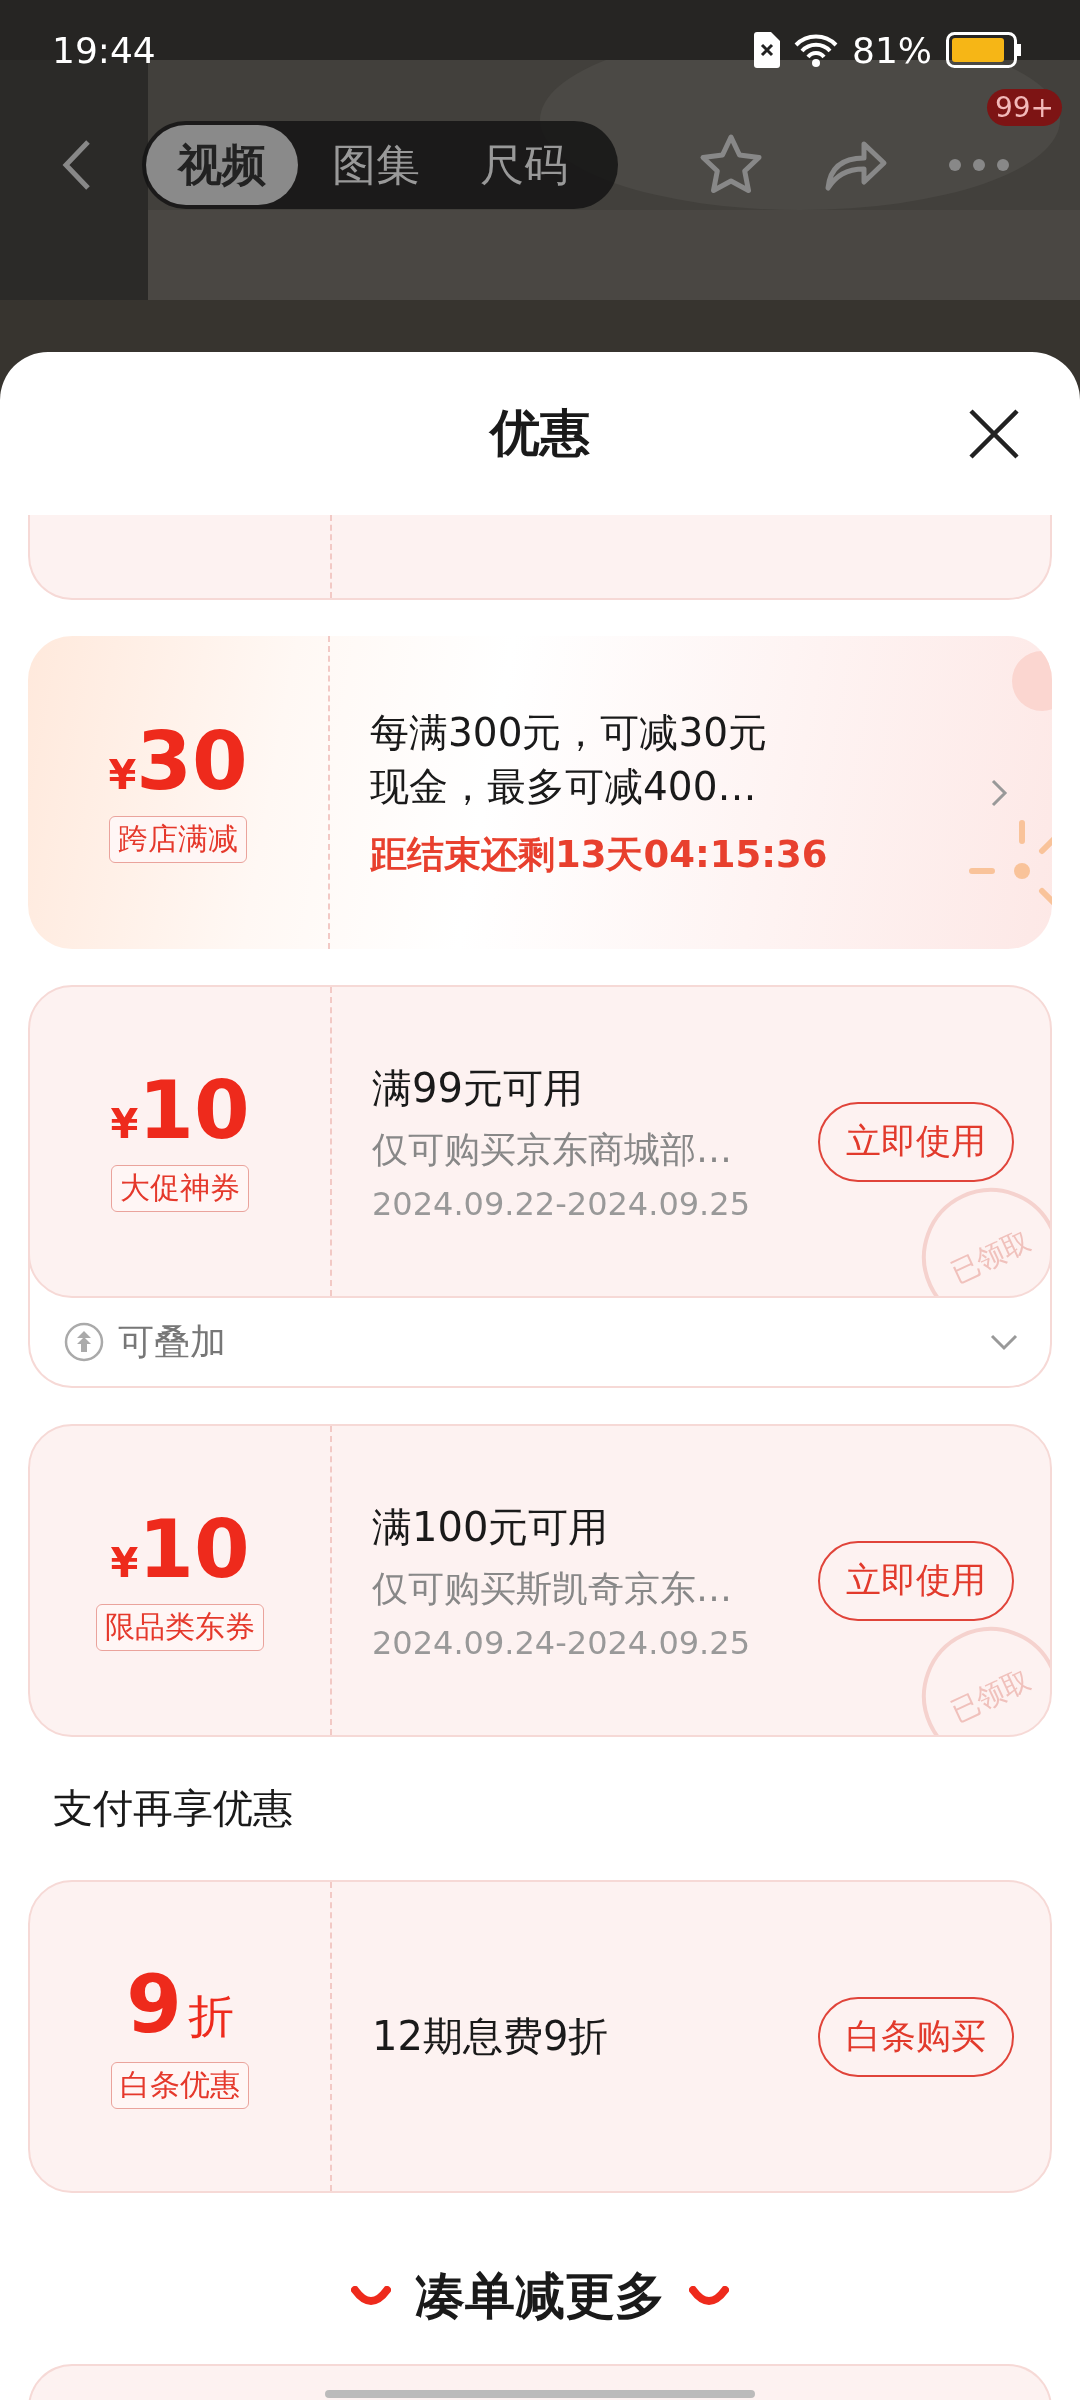 This screenshot has width=1080, height=2400. I want to click on coupon-validity: 2024.09.24-2024.09.25, so click(561, 1642).